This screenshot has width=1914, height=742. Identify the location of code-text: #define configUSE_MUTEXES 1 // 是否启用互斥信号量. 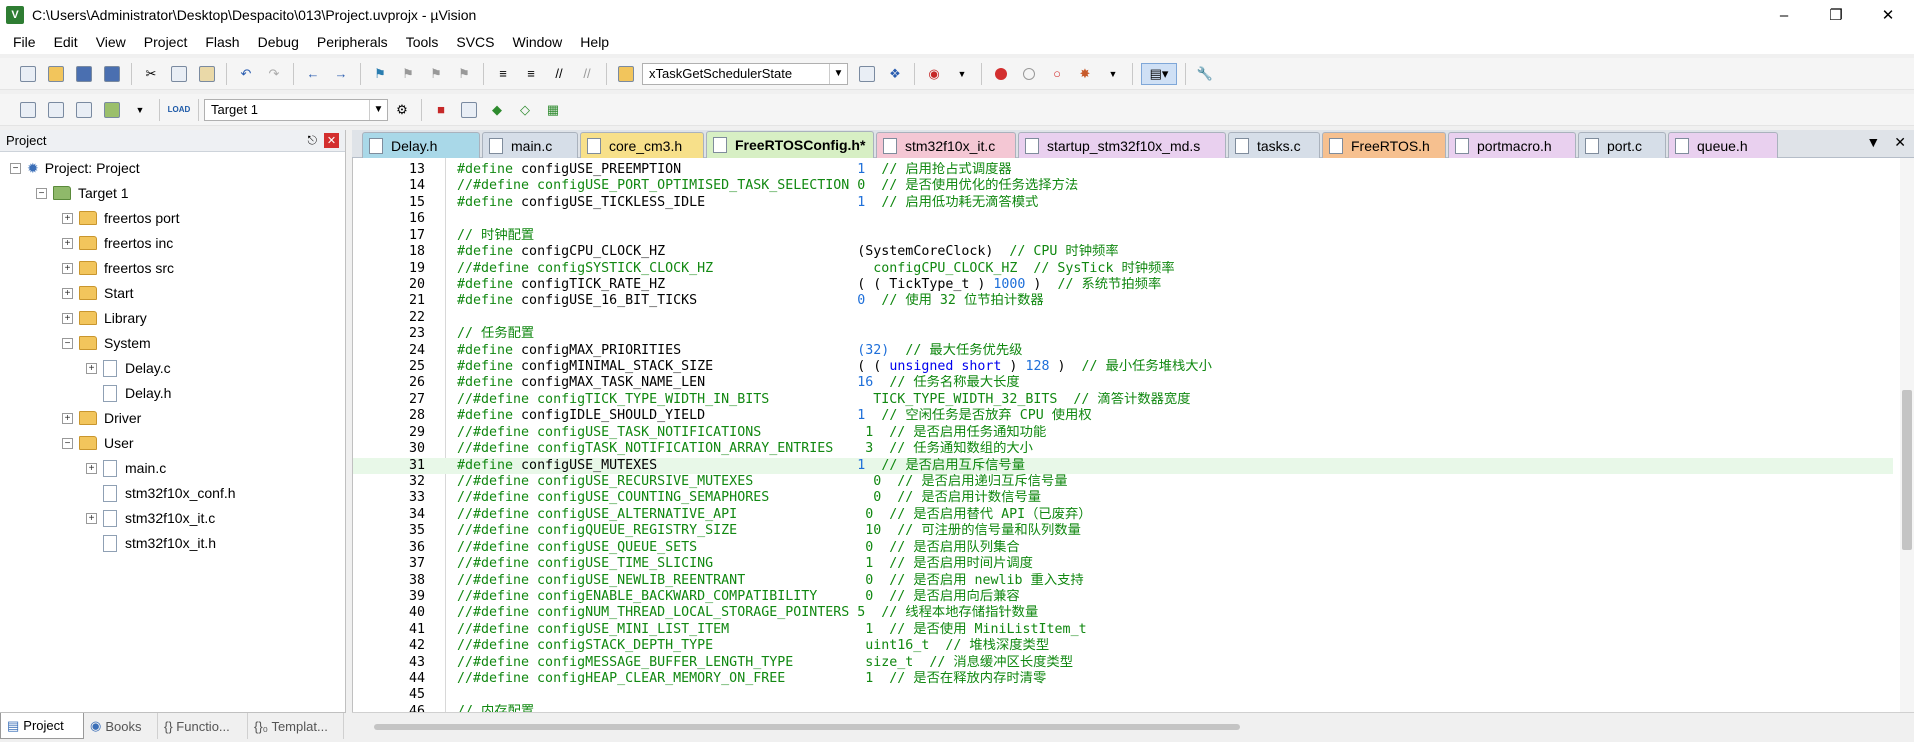
(1147, 466).